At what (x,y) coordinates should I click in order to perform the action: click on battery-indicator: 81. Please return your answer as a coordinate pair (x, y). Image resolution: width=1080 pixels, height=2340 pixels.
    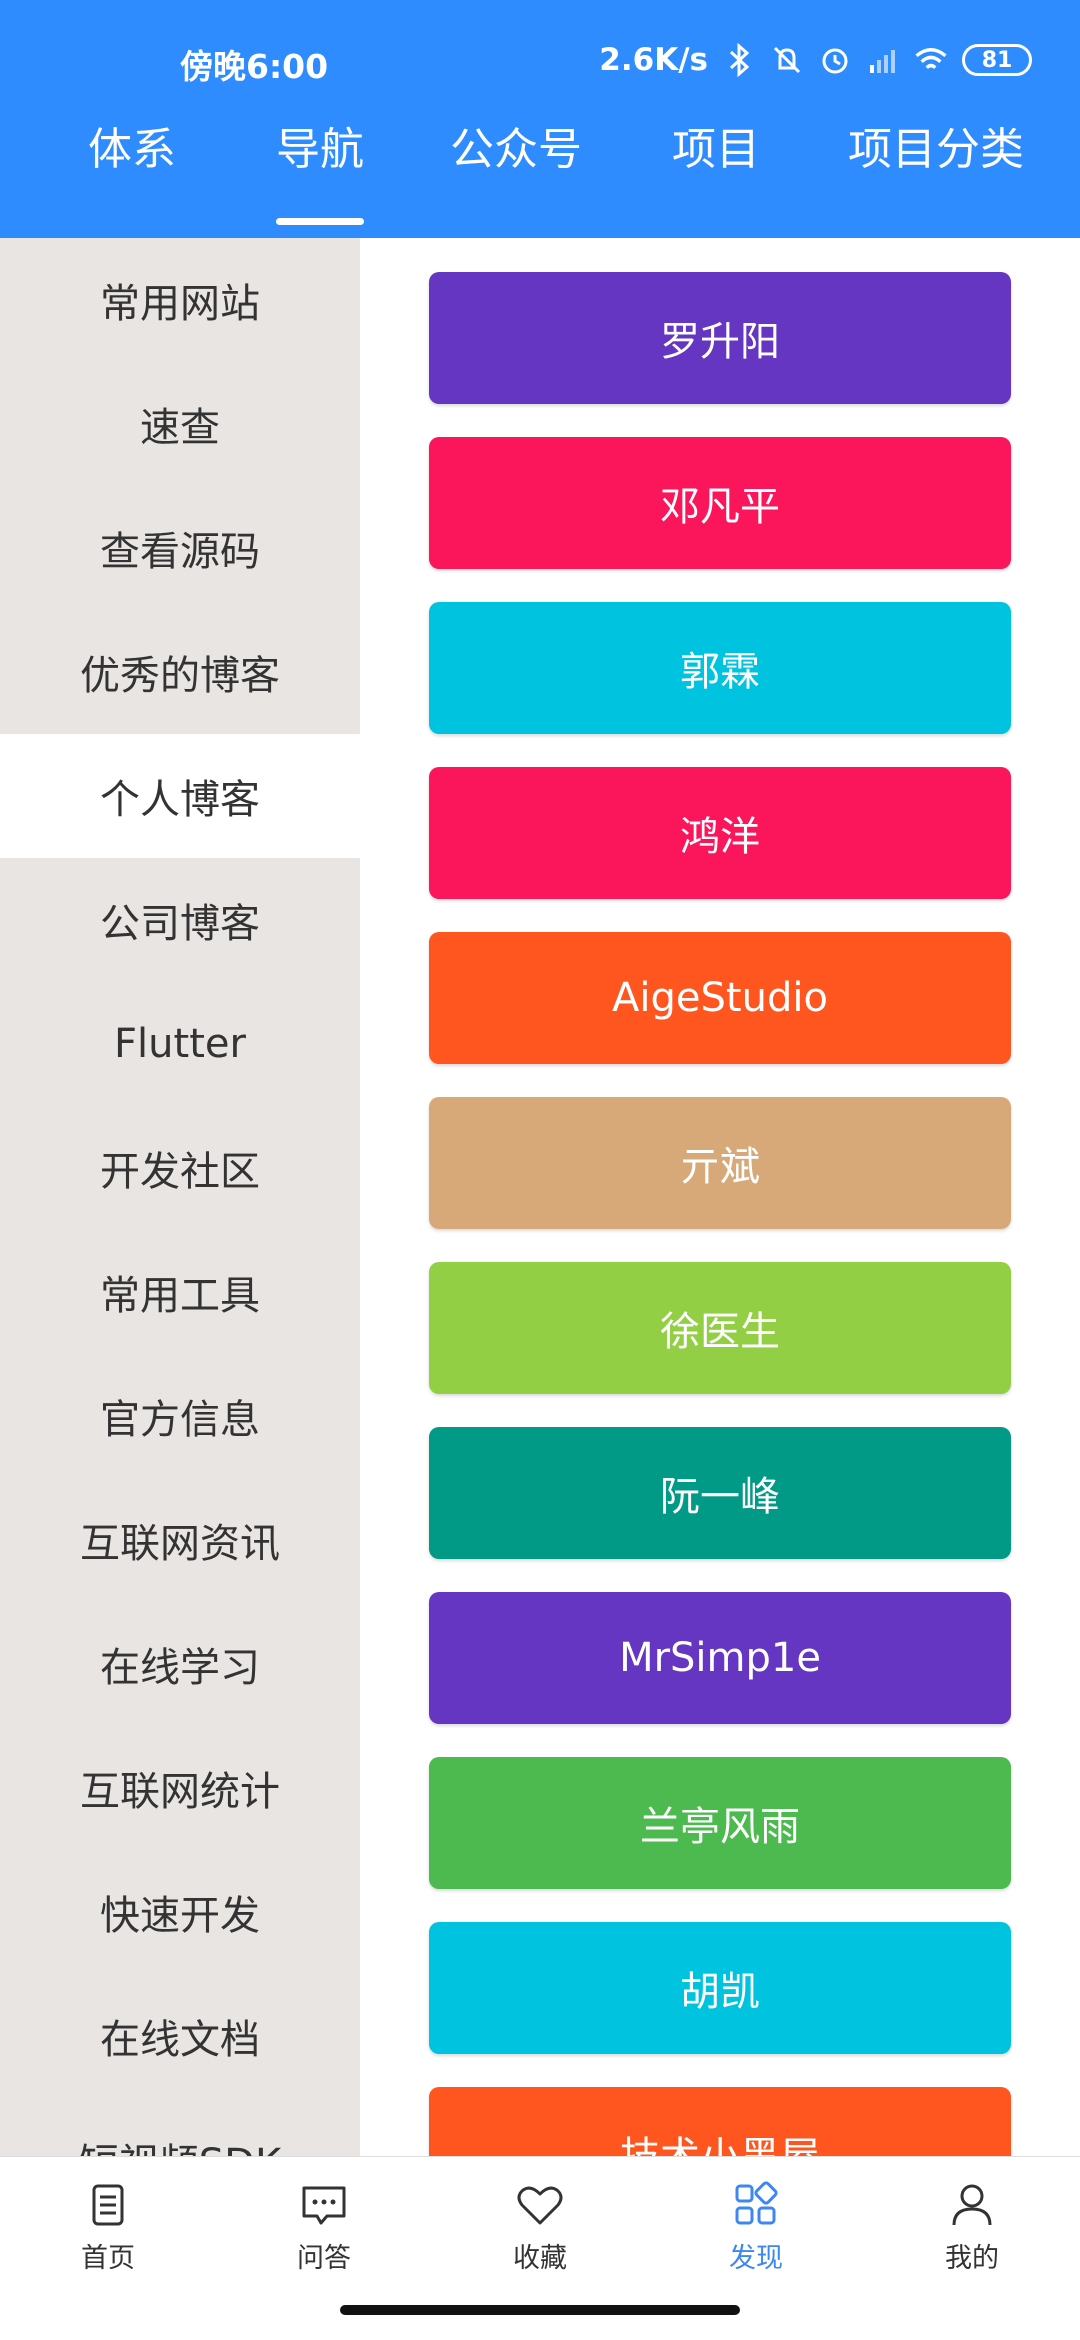
    Looking at the image, I should click on (997, 60).